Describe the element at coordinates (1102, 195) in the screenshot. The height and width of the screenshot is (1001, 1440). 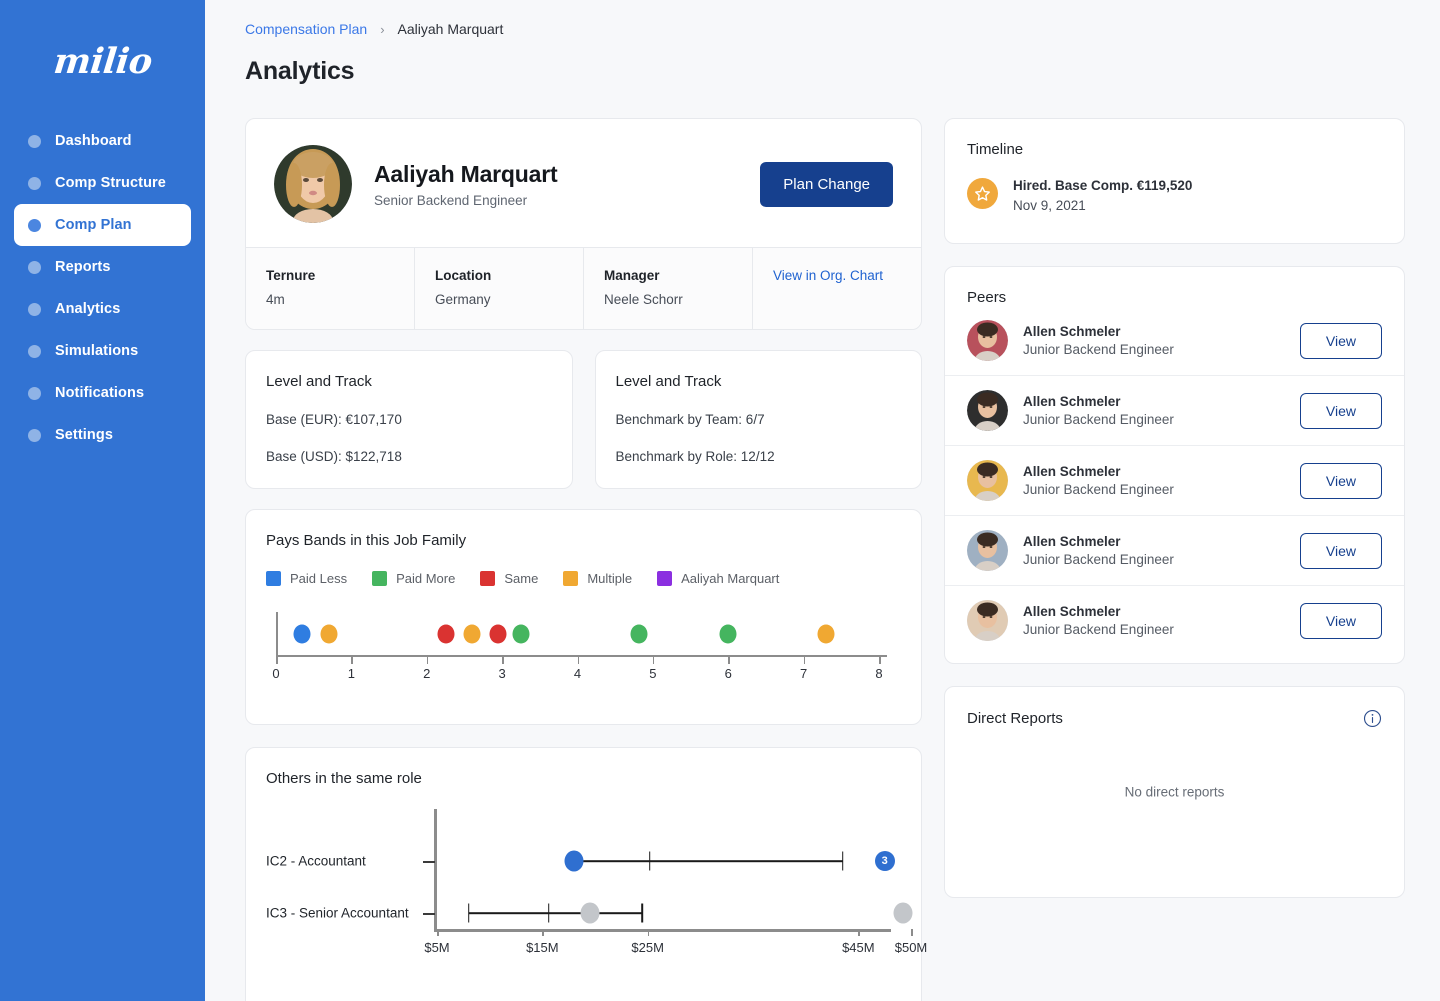
I see `timeline-event-text: Hired. Base Comp. €119,520 Nov 9, 2021` at that location.